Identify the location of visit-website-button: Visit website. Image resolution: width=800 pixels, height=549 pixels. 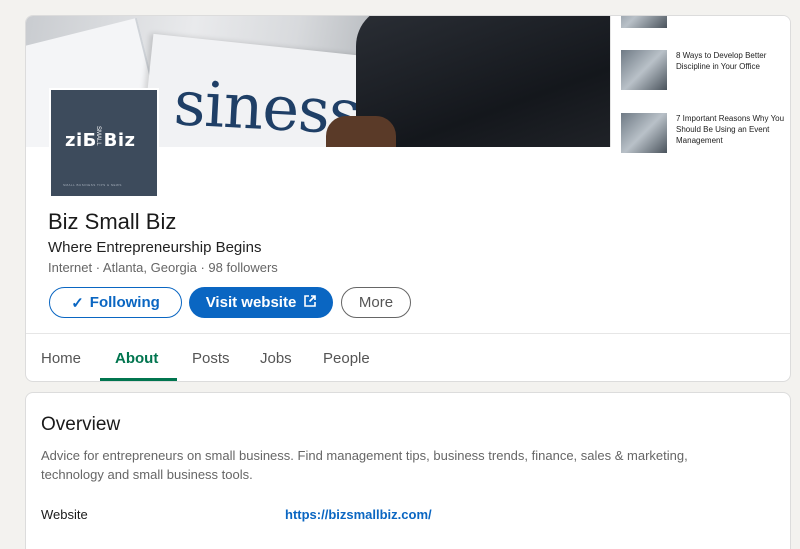
(261, 302).